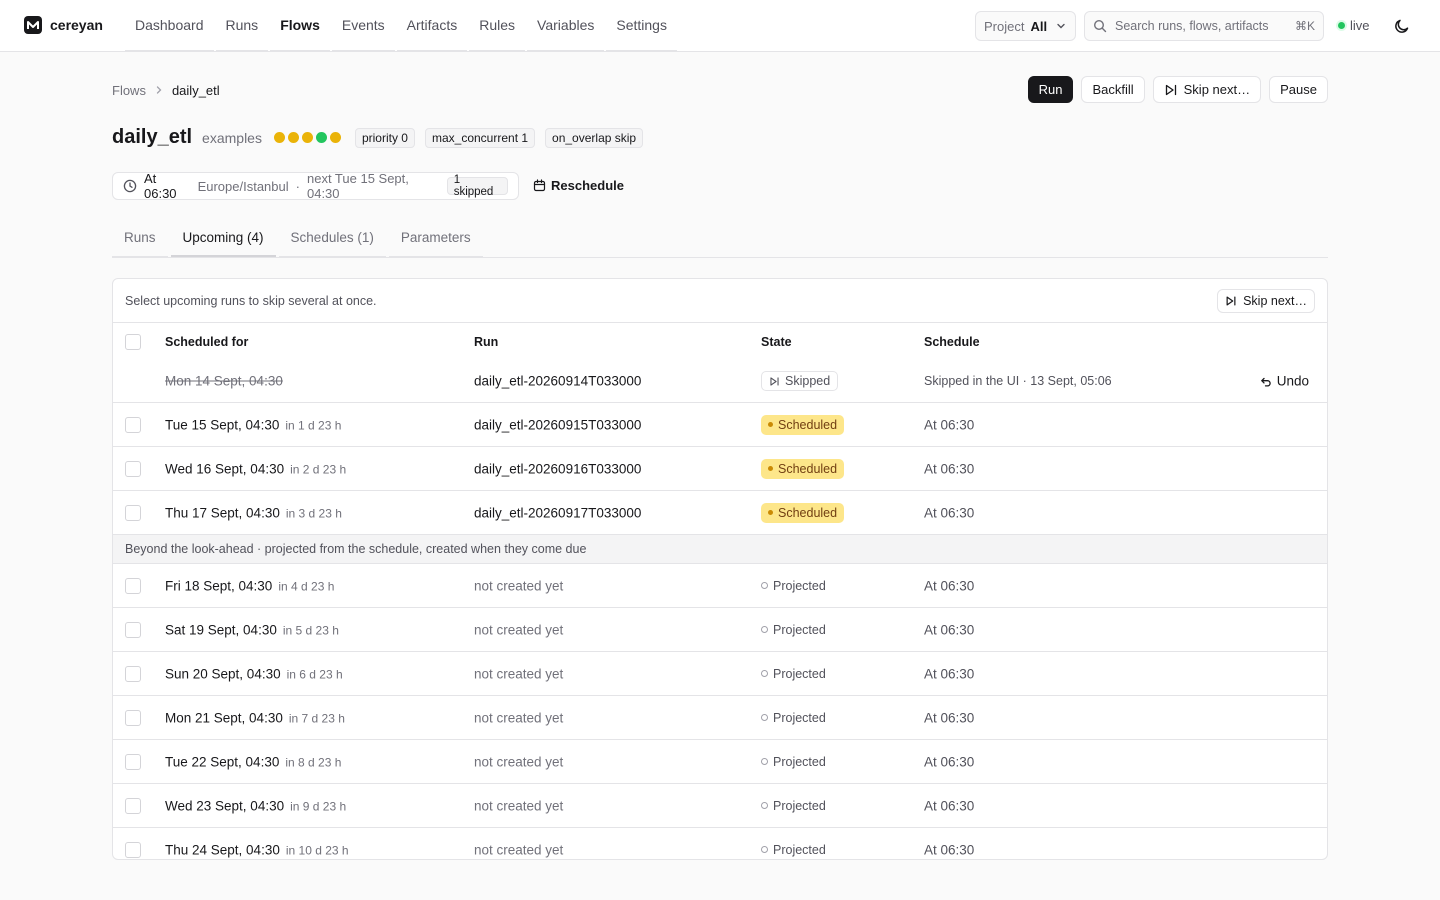 The image size is (1440, 900). What do you see at coordinates (435, 239) in the screenshot?
I see `tab-parameters: Parameters` at bounding box center [435, 239].